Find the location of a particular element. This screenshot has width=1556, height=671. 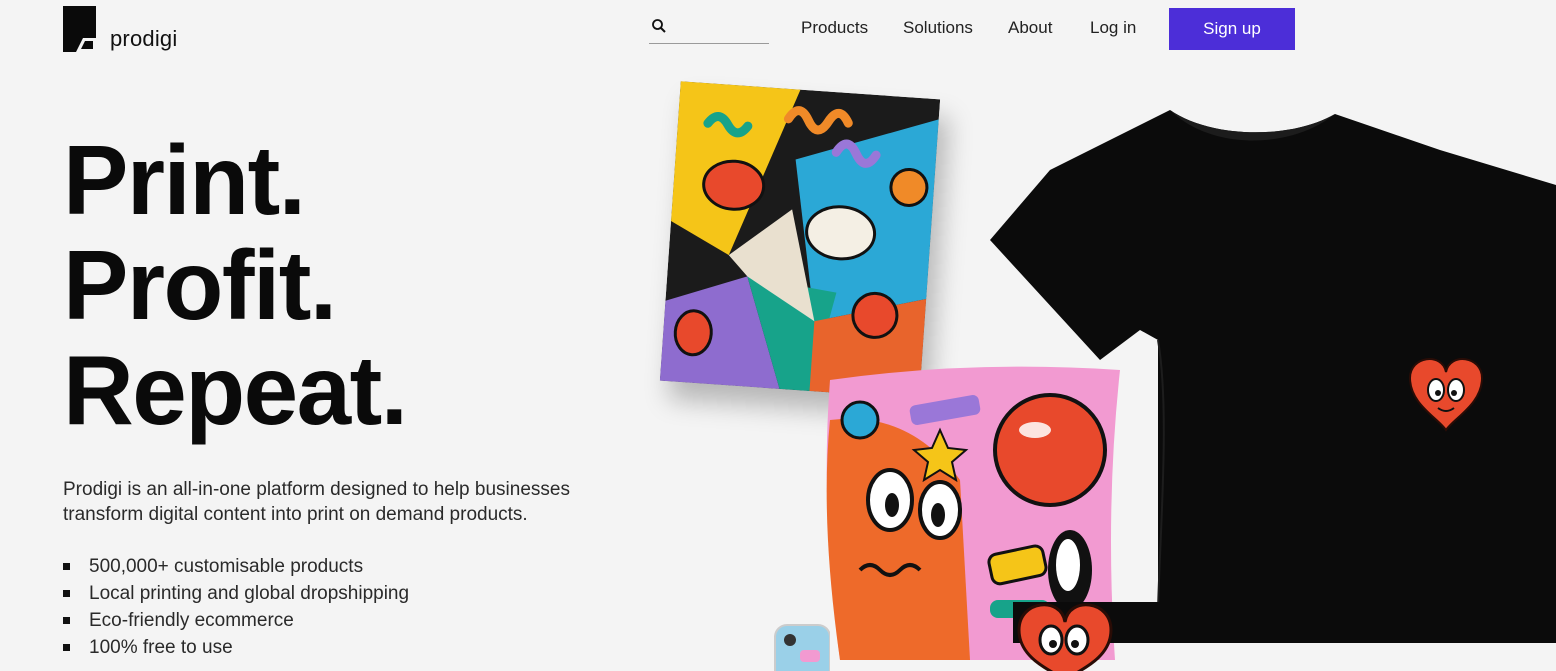

brand-logo: prodigi is located at coordinates (120, 29).